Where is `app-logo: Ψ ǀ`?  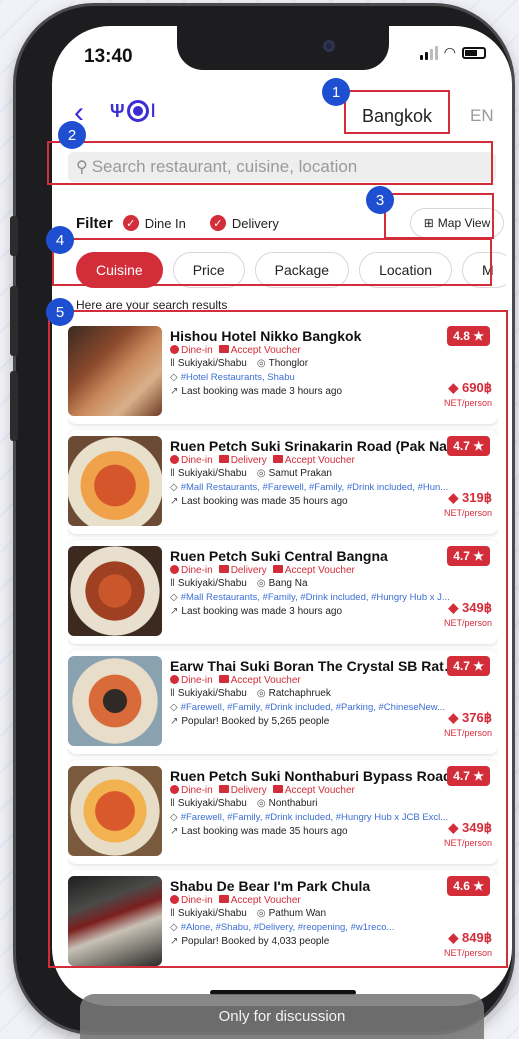
app-logo: Ψ ǀ is located at coordinates (133, 111).